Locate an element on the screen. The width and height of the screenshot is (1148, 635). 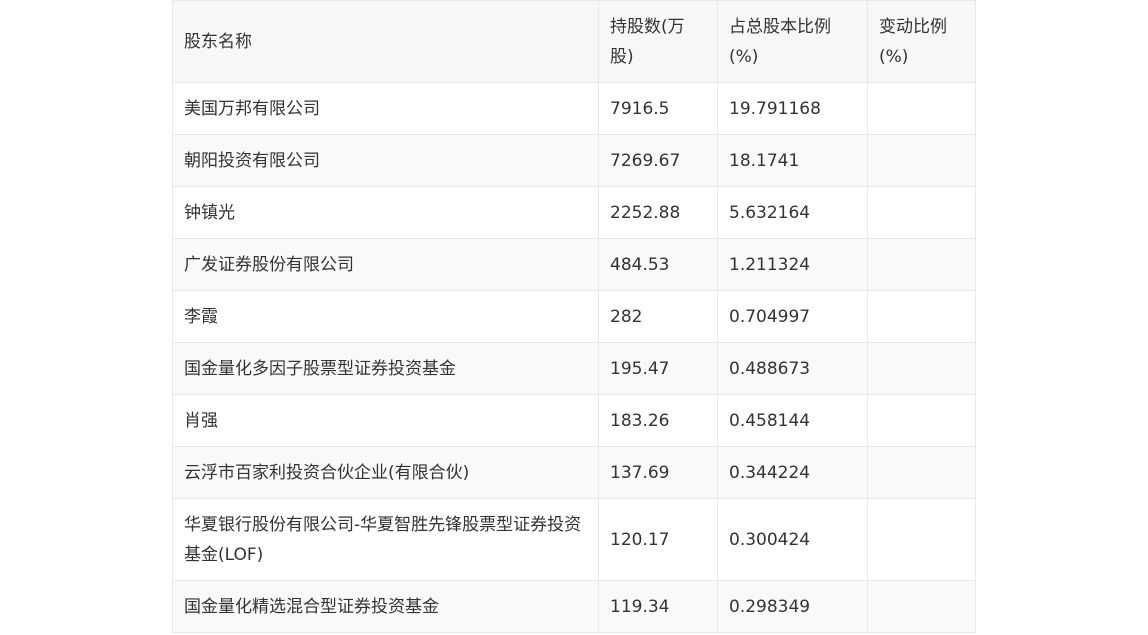
table-header-row: 股东名称 持股数(万股) 占总股本比例(%) 变动比例(%) is located at coordinates (574, 41).